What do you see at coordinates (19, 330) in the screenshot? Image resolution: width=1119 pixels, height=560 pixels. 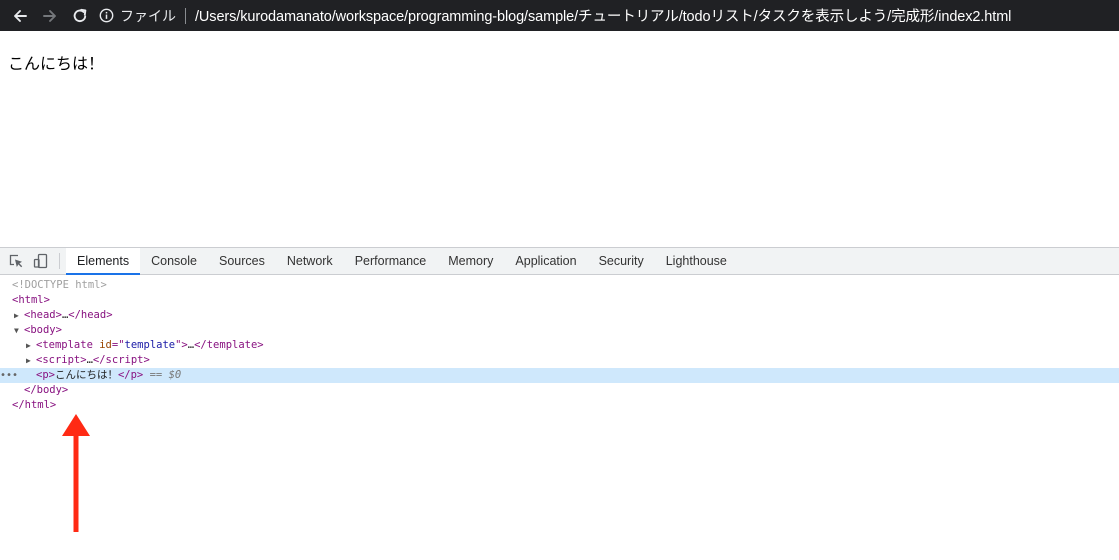 I see `collapse-triangle-icon: ▼` at bounding box center [19, 330].